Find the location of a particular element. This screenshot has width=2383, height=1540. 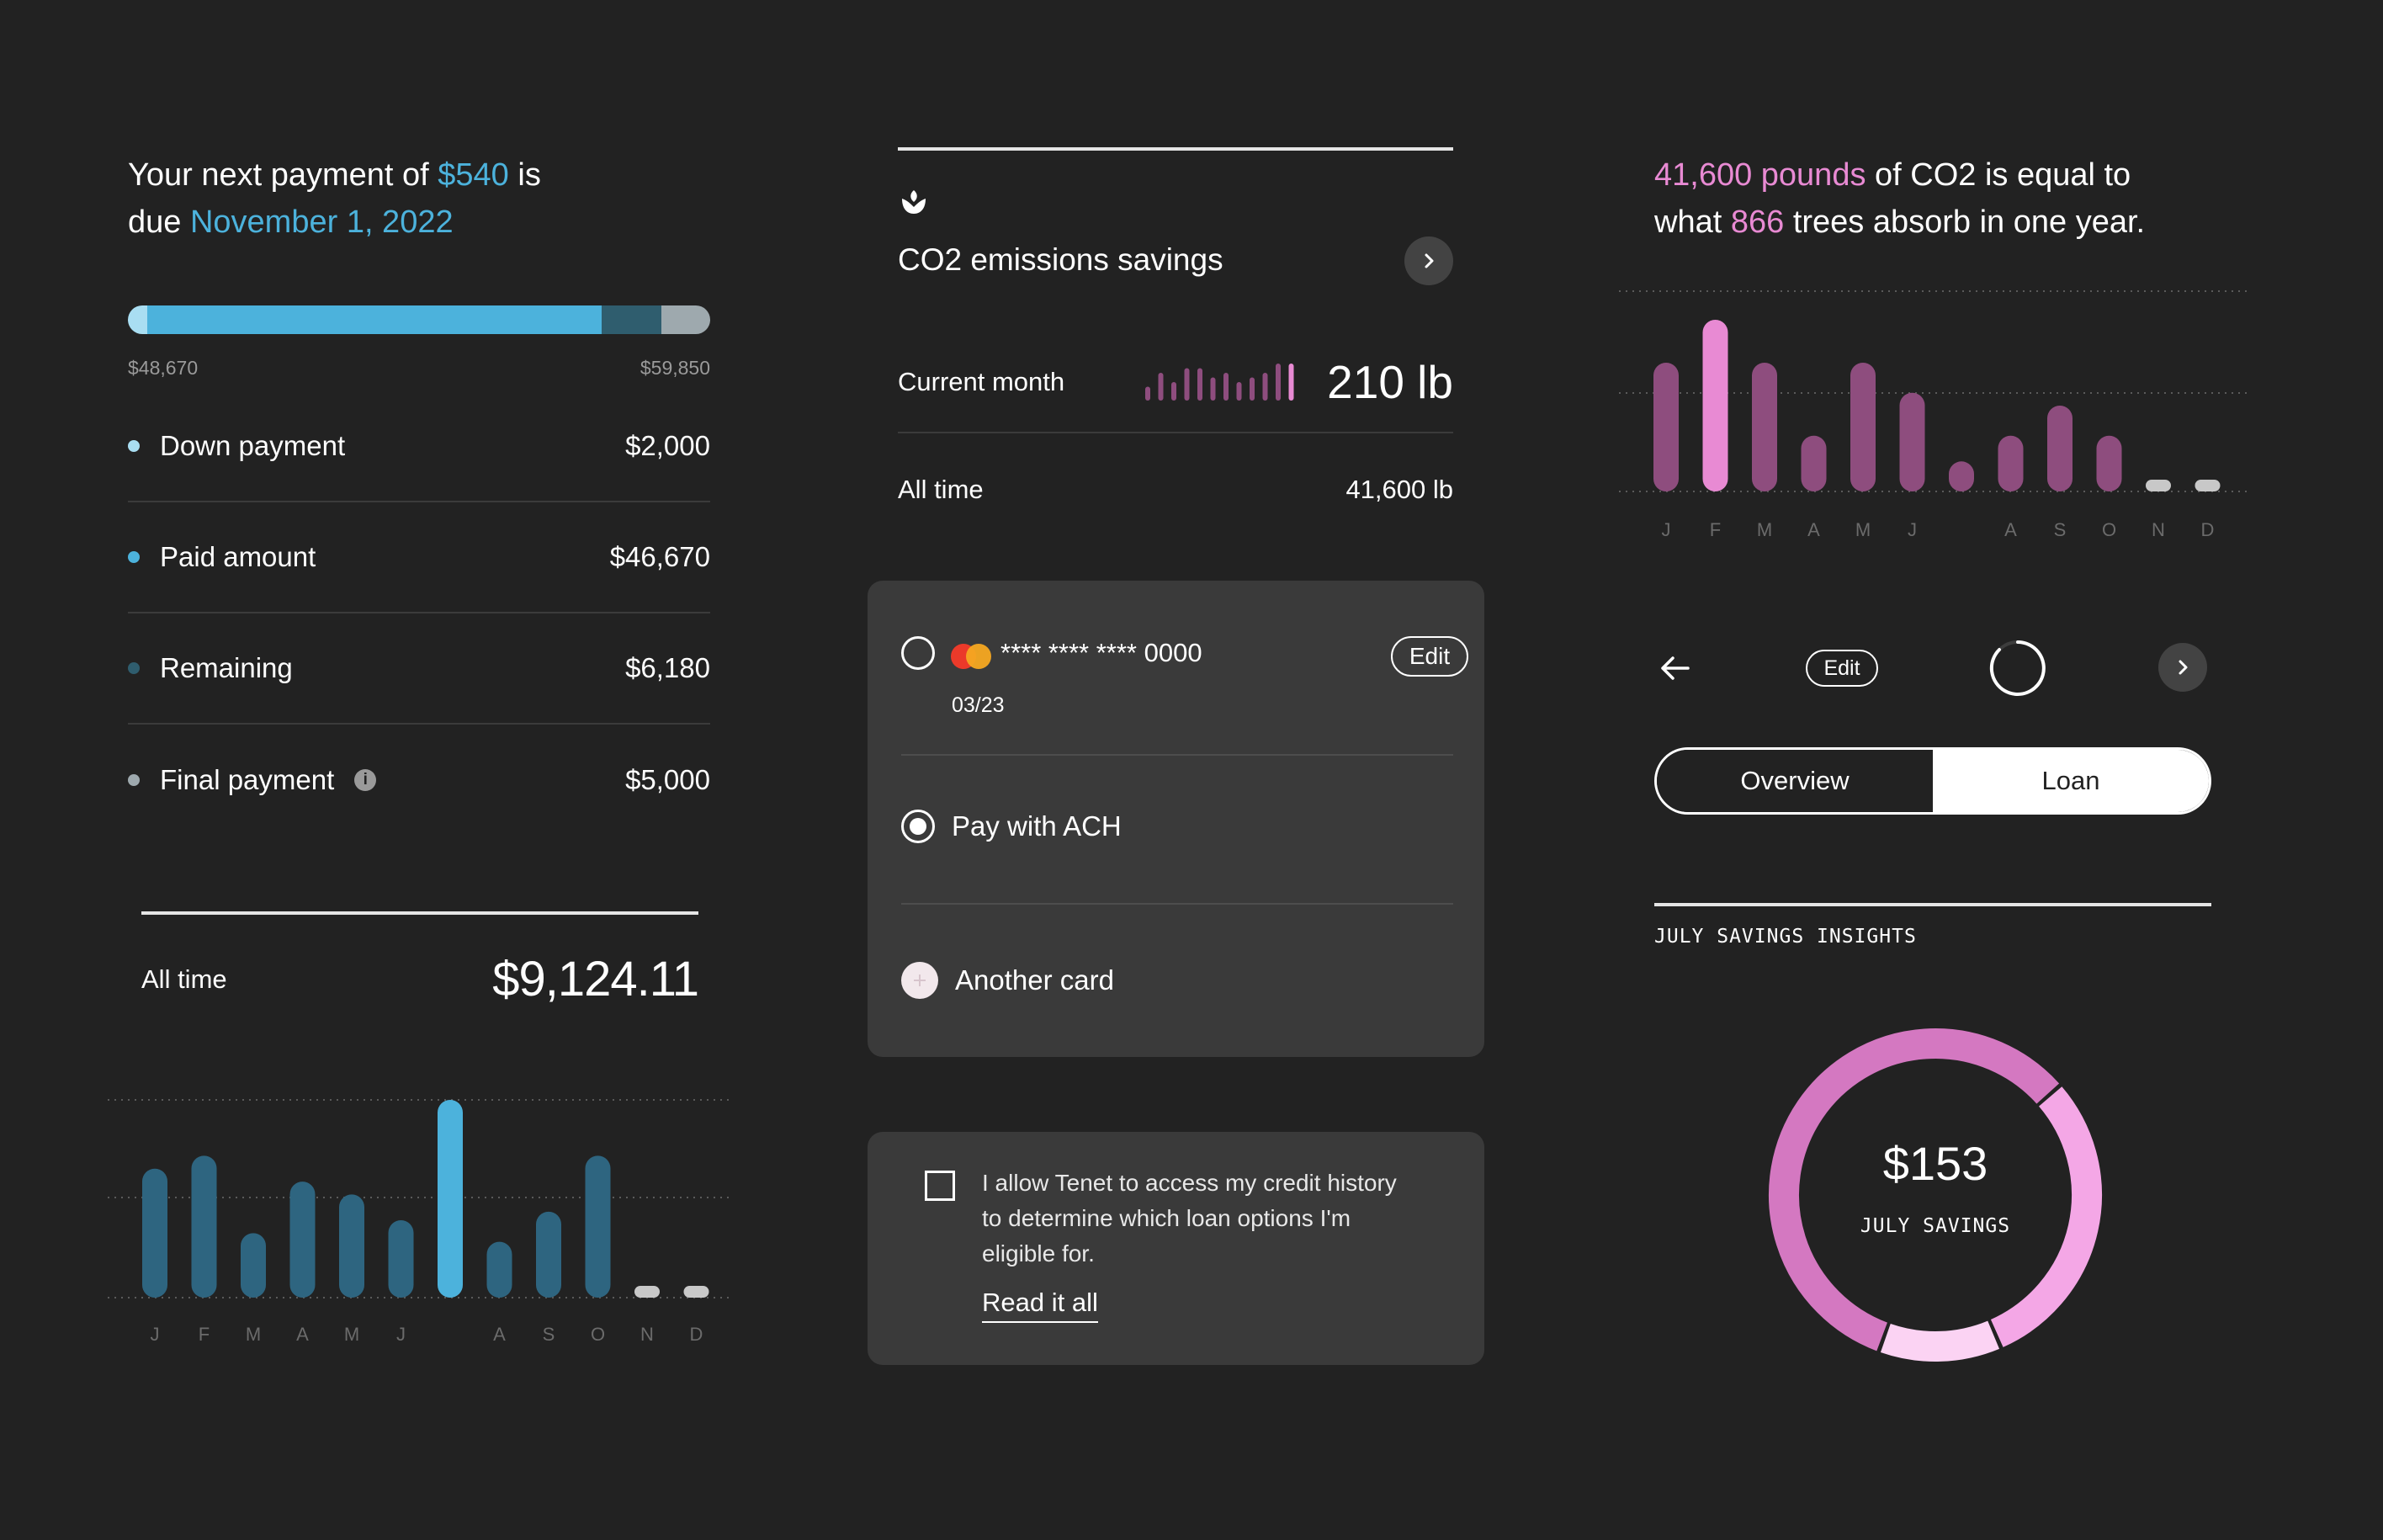

consent-line: eligible for. is located at coordinates (1038, 1253).